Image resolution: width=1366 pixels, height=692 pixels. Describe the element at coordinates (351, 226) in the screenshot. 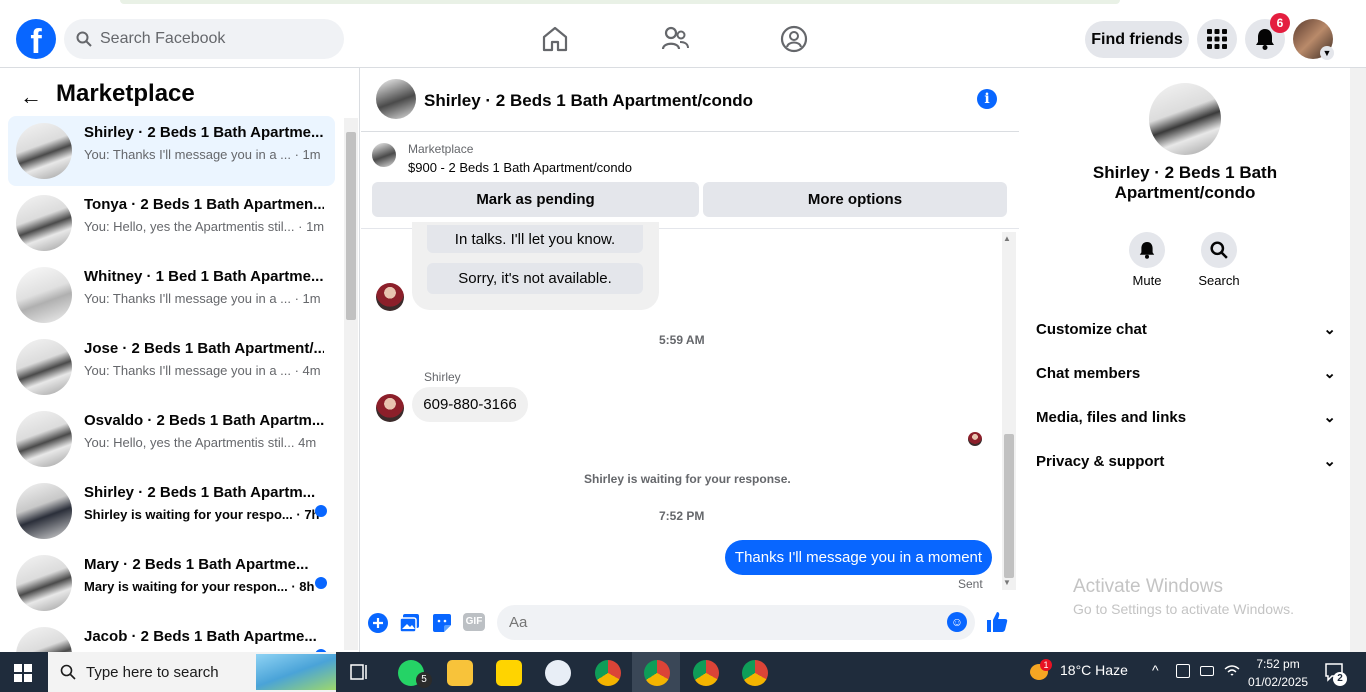

I see `sidebar-scrollbar-thumb` at that location.